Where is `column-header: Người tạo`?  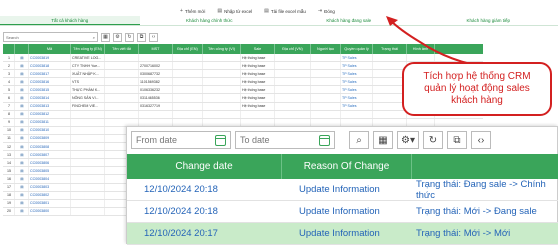 column-header: Người tạo is located at coordinates (326, 49).